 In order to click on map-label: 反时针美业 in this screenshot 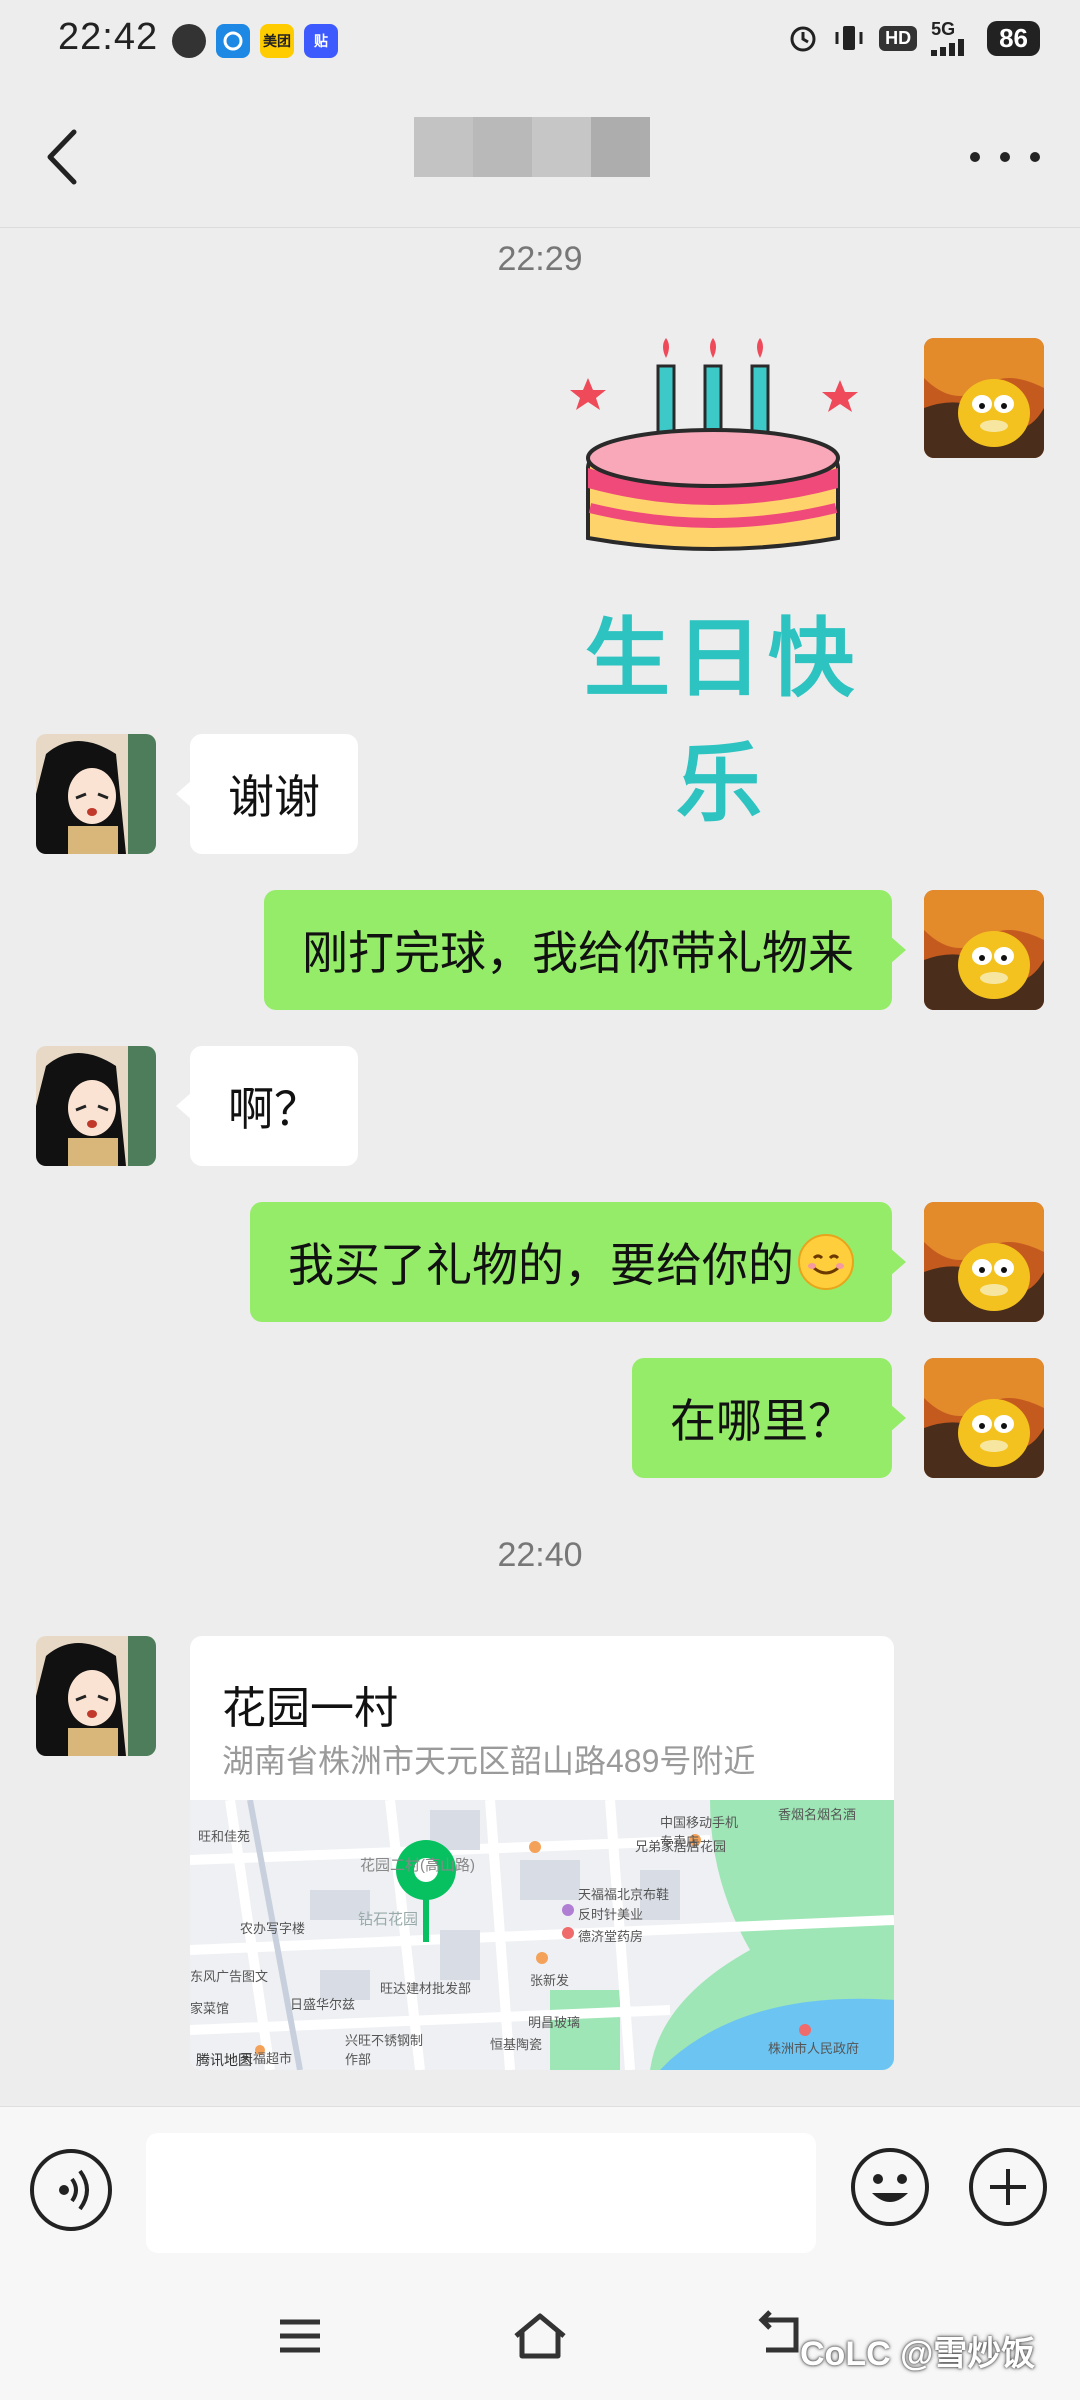, I will do `click(611, 1914)`.